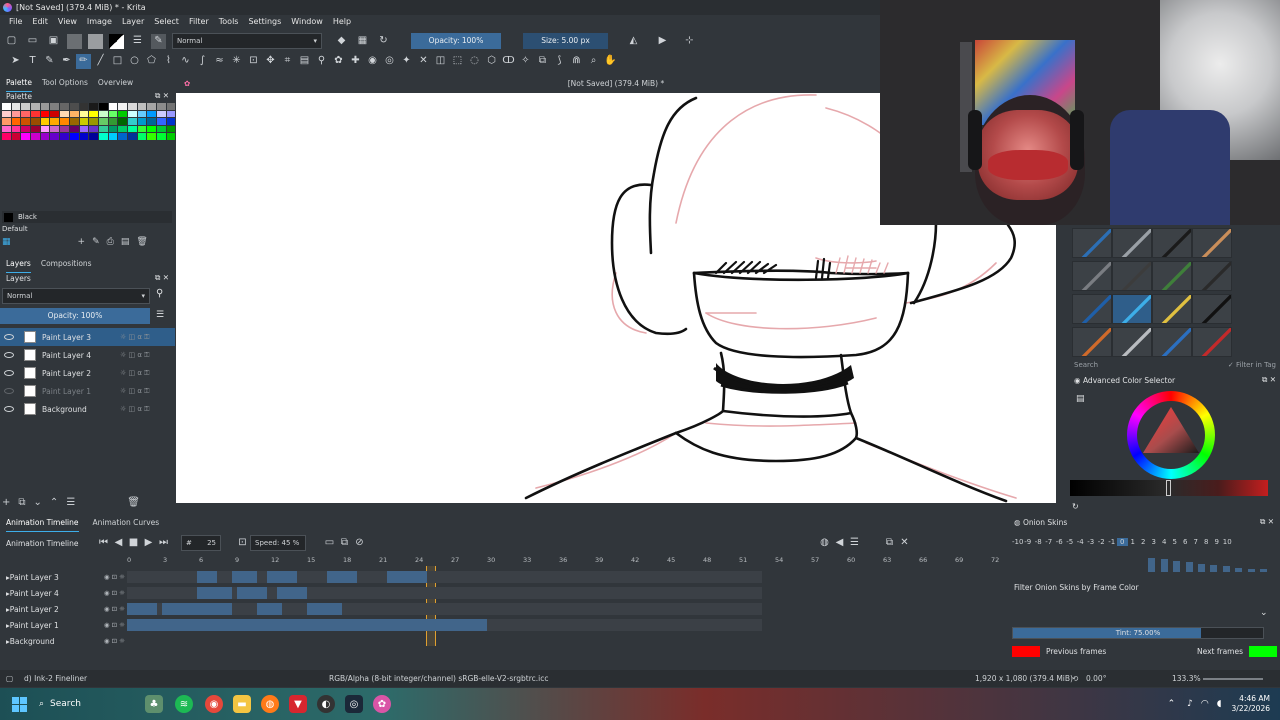 The width and height of the screenshot is (1280, 720). I want to click on color-picker-tool-icon: ⚲, so click(321, 61).